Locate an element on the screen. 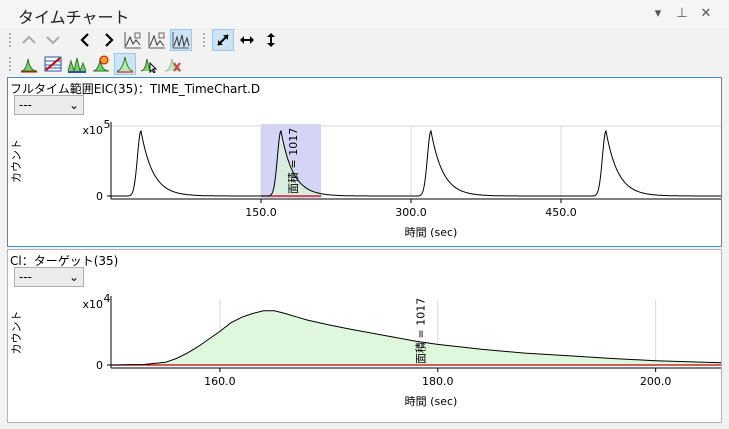 The image size is (729, 429). peak-table-button is located at coordinates (53, 64).